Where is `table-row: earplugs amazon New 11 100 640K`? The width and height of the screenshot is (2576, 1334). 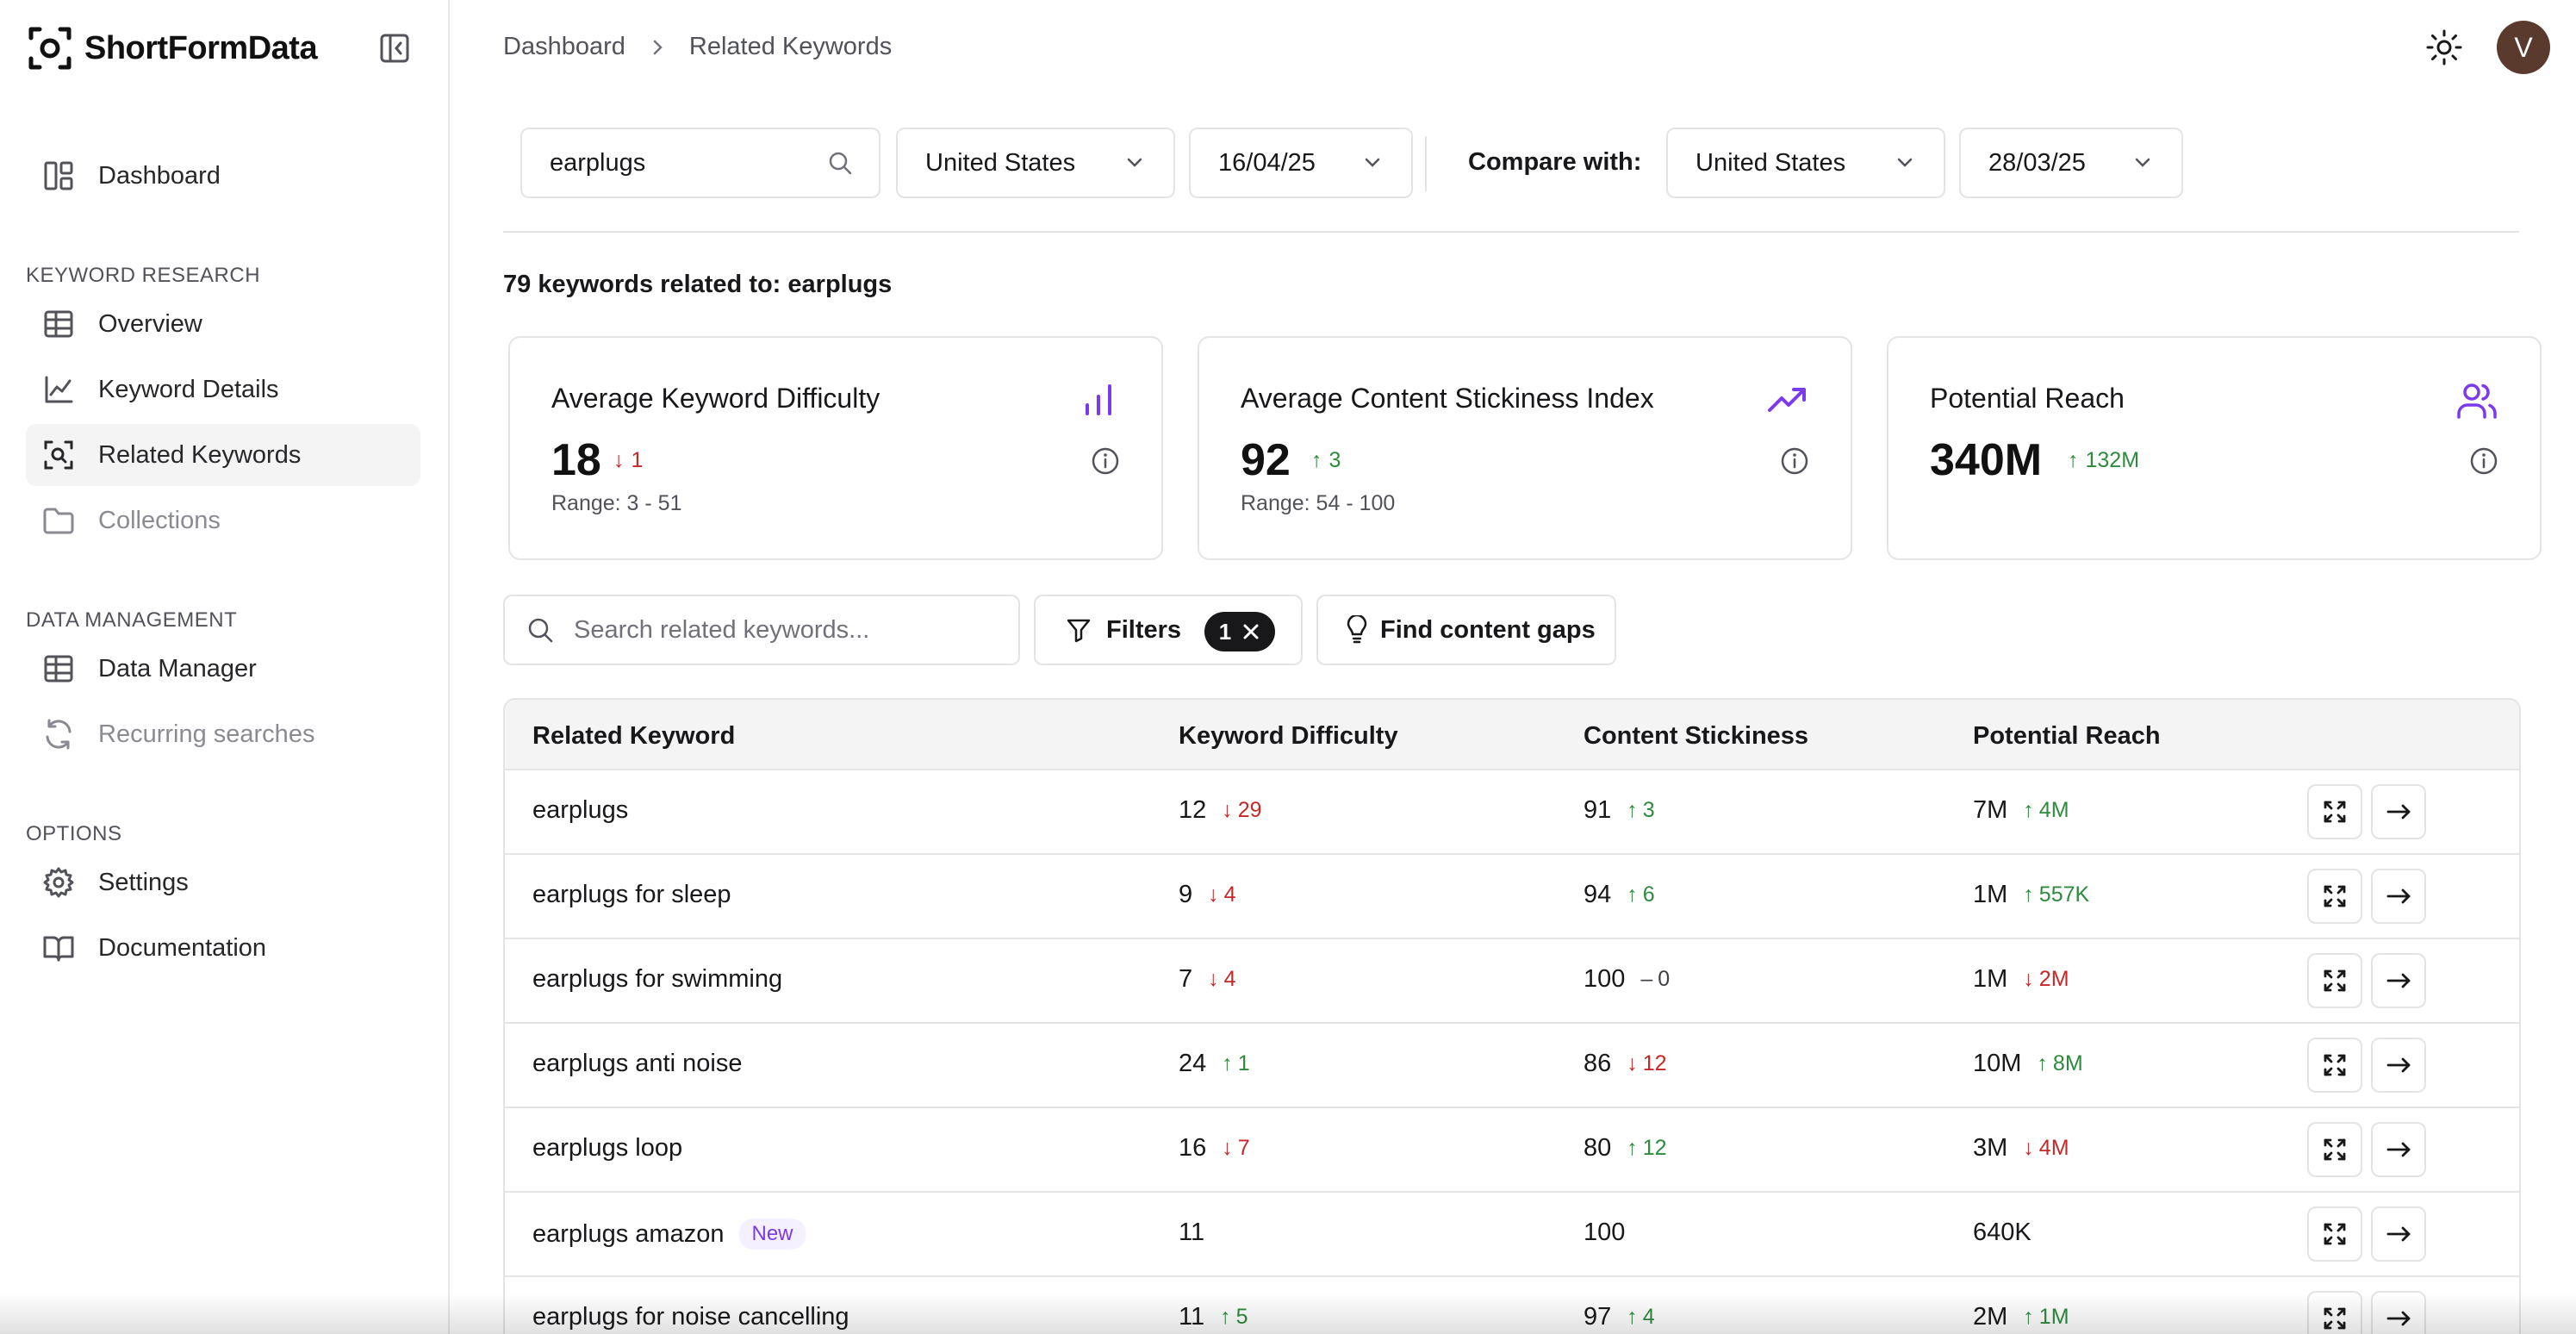 table-row: earplugs amazon New 11 100 640K is located at coordinates (1512, 1235).